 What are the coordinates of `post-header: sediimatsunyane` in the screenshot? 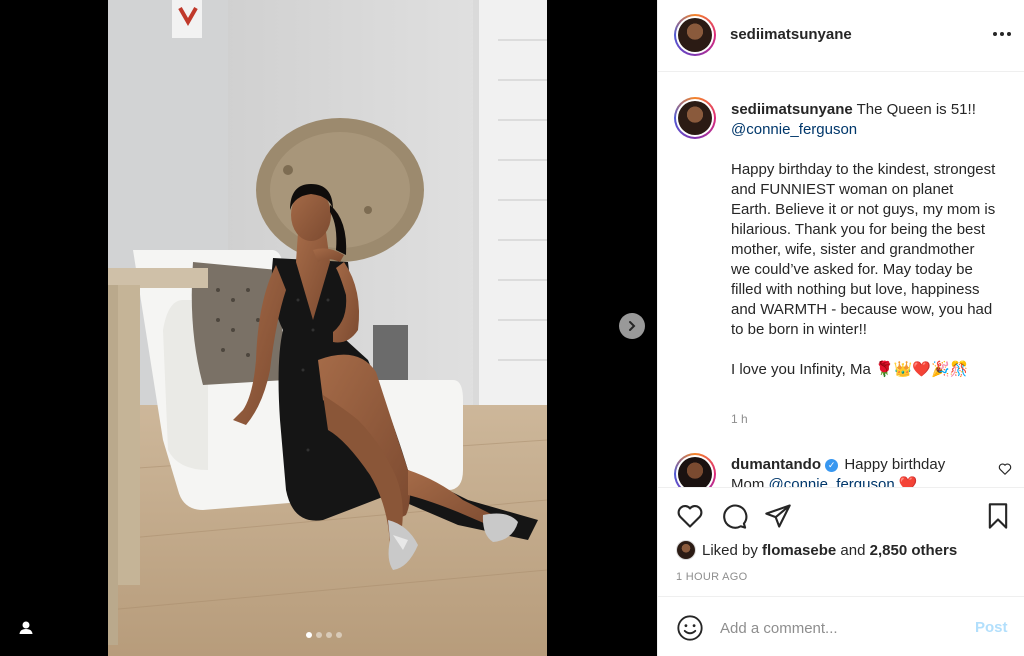 It's located at (841, 36).